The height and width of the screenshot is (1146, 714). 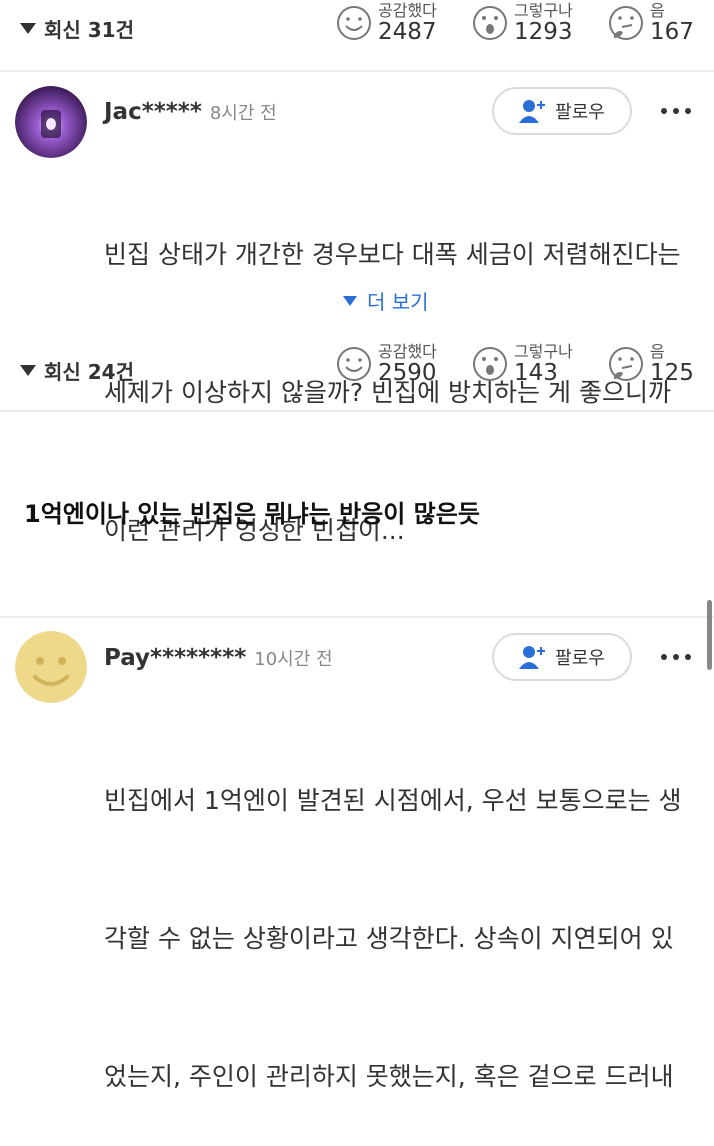 I want to click on comment-header: Pay******** 10시간 전, so click(x=218, y=658).